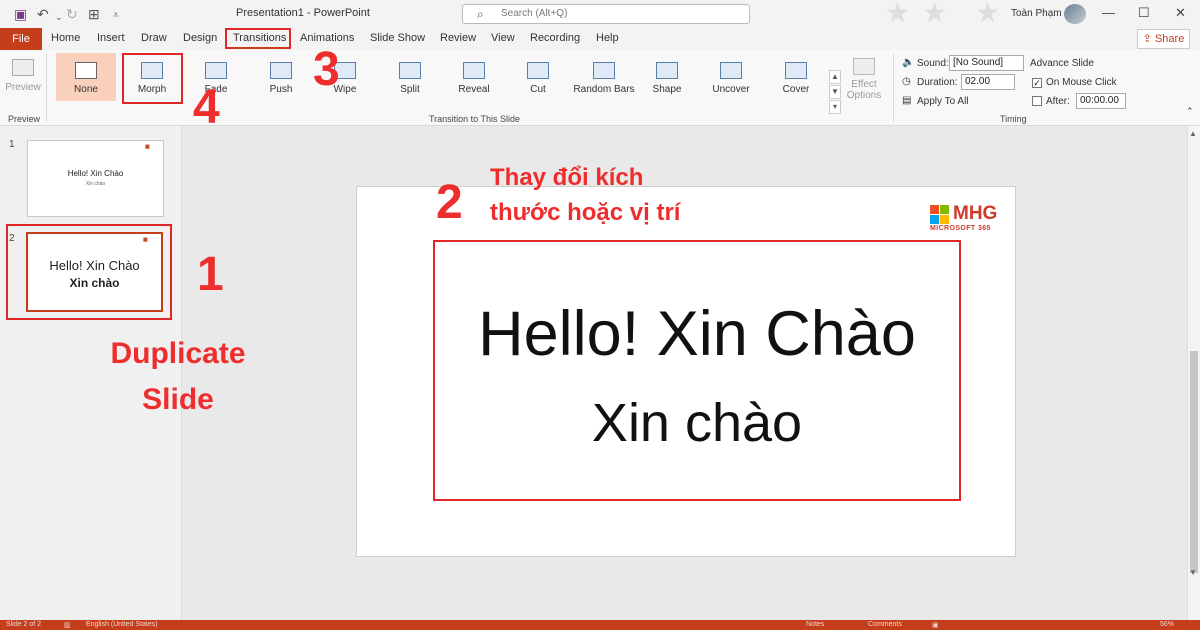 Image resolution: width=1200 pixels, height=630 pixels. I want to click on on-mouse-click-checkbox: ✓, so click(1037, 83).